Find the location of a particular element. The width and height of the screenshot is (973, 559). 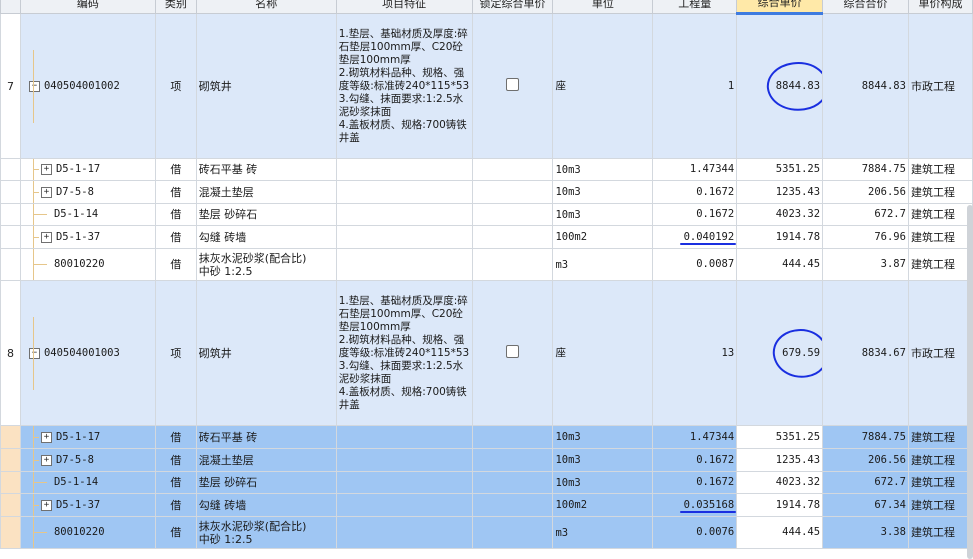

header-price-composition: 单价构成 is located at coordinates (940, 7).